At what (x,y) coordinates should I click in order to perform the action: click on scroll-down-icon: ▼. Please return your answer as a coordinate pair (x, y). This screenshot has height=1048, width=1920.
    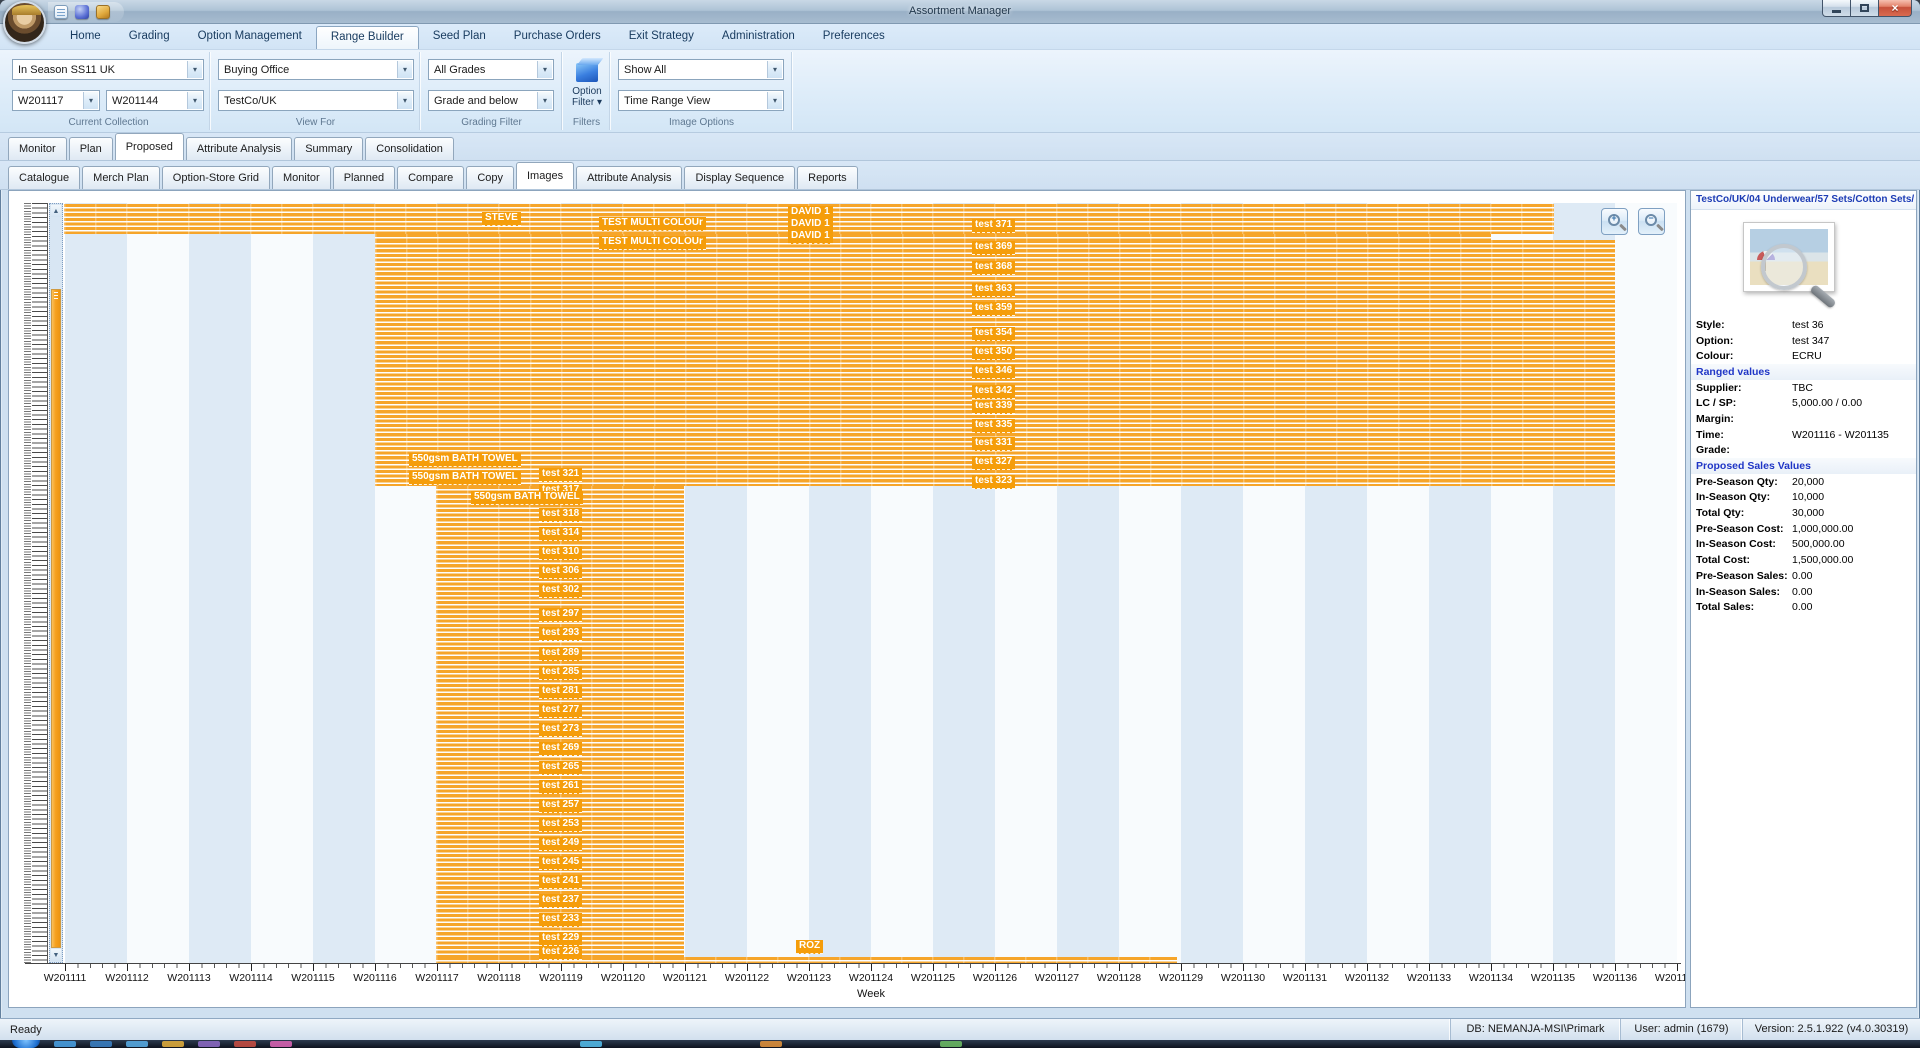
    Looking at the image, I should click on (56, 955).